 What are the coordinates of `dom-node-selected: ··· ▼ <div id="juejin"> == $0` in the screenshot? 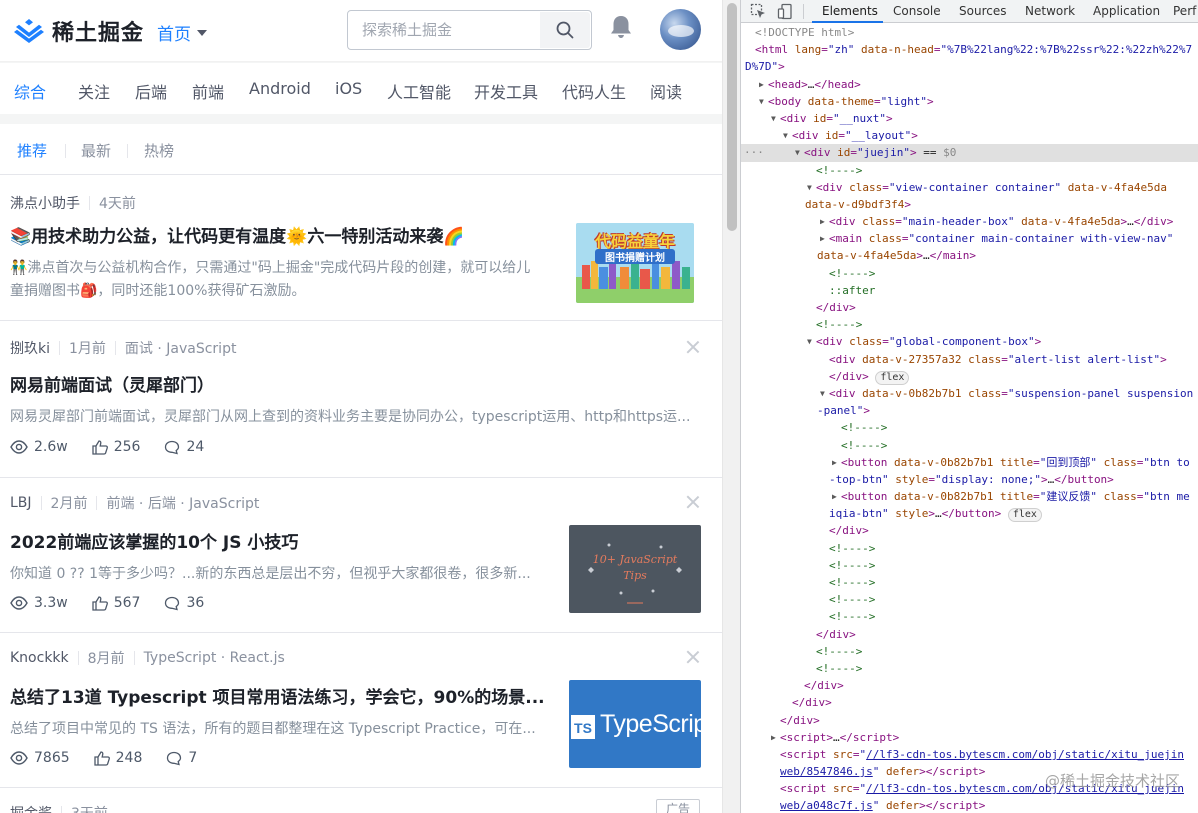 It's located at (969, 153).